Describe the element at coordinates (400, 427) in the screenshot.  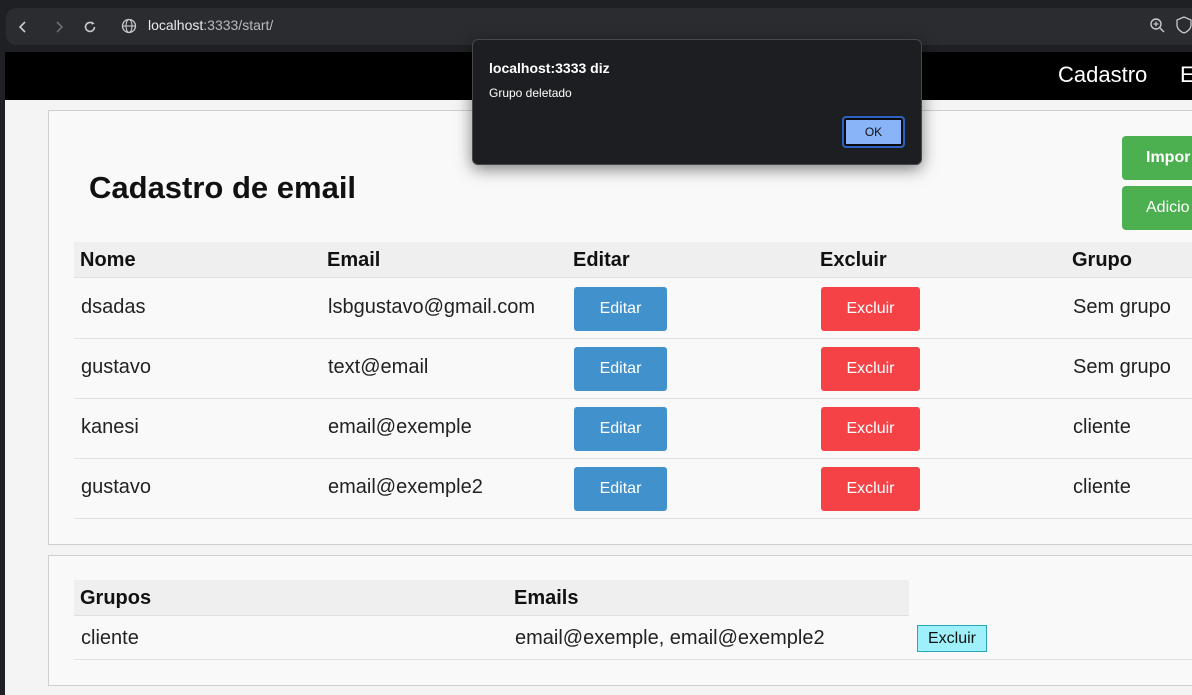
I see `cell-email: email@exemple` at that location.